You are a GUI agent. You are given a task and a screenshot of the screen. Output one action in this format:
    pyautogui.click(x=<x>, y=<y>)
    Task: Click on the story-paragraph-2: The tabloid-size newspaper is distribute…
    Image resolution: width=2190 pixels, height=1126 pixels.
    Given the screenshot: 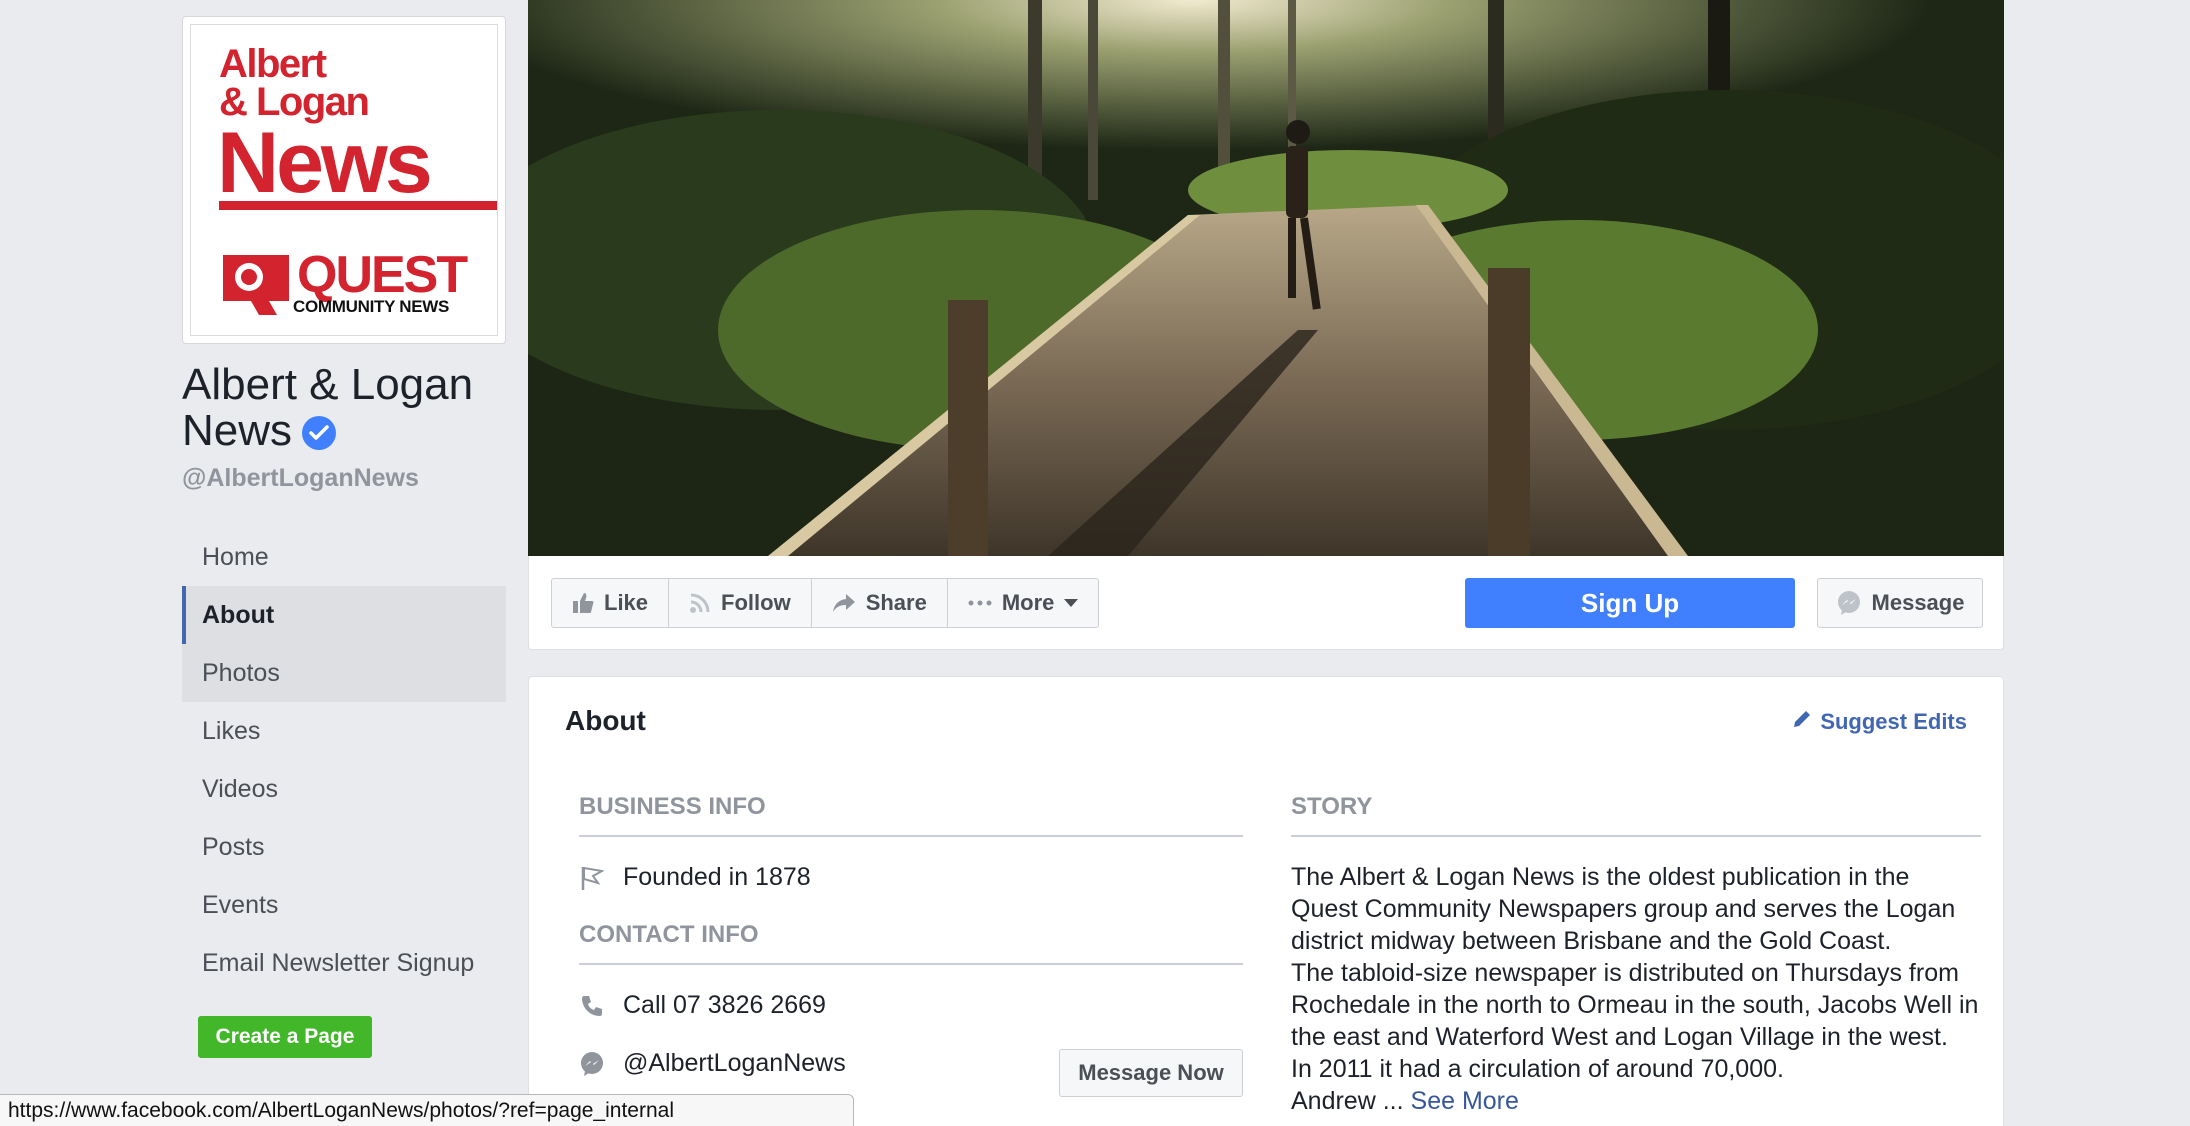 What is the action you would take?
    pyautogui.click(x=1635, y=1005)
    